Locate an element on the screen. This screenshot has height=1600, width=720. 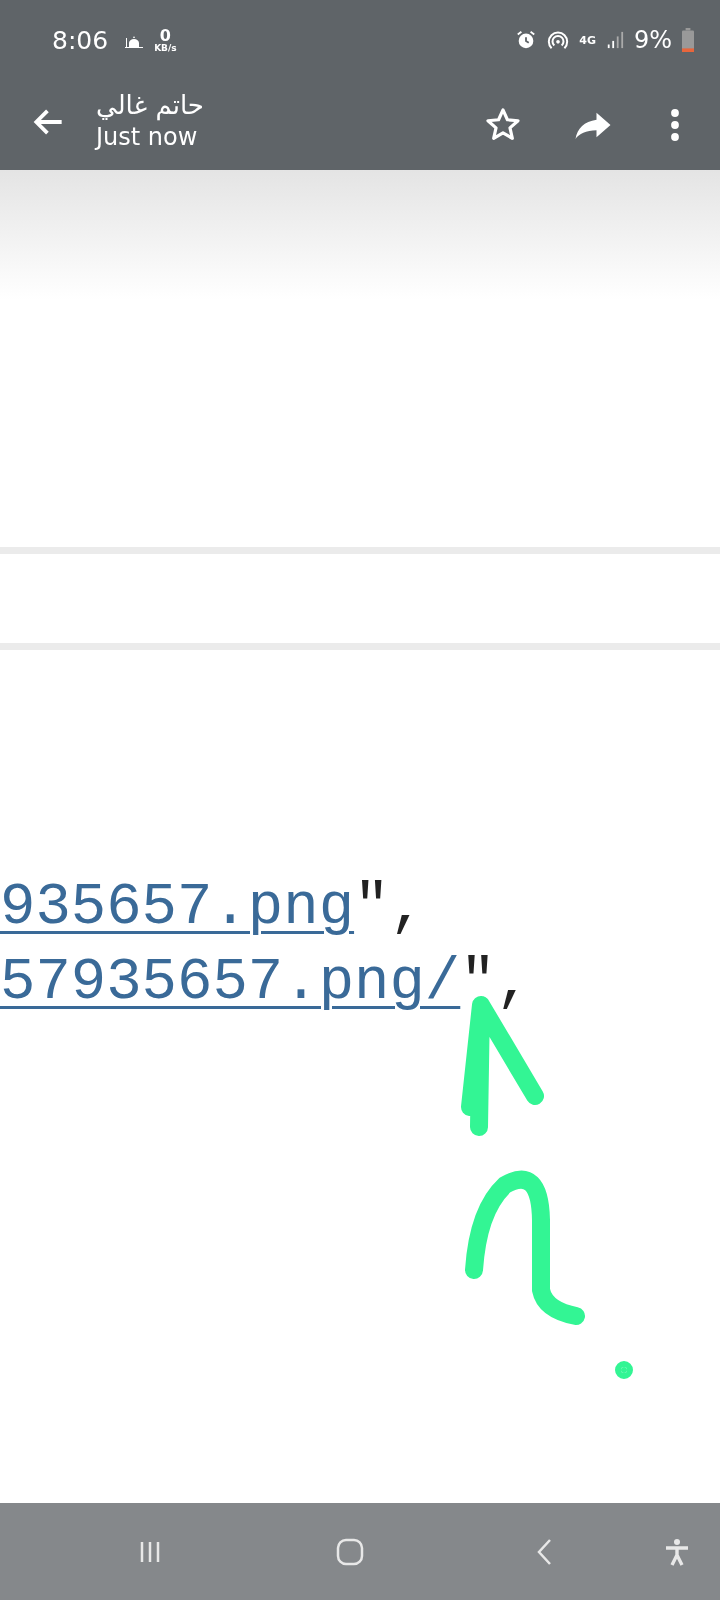
home-icon is located at coordinates (350, 1551).